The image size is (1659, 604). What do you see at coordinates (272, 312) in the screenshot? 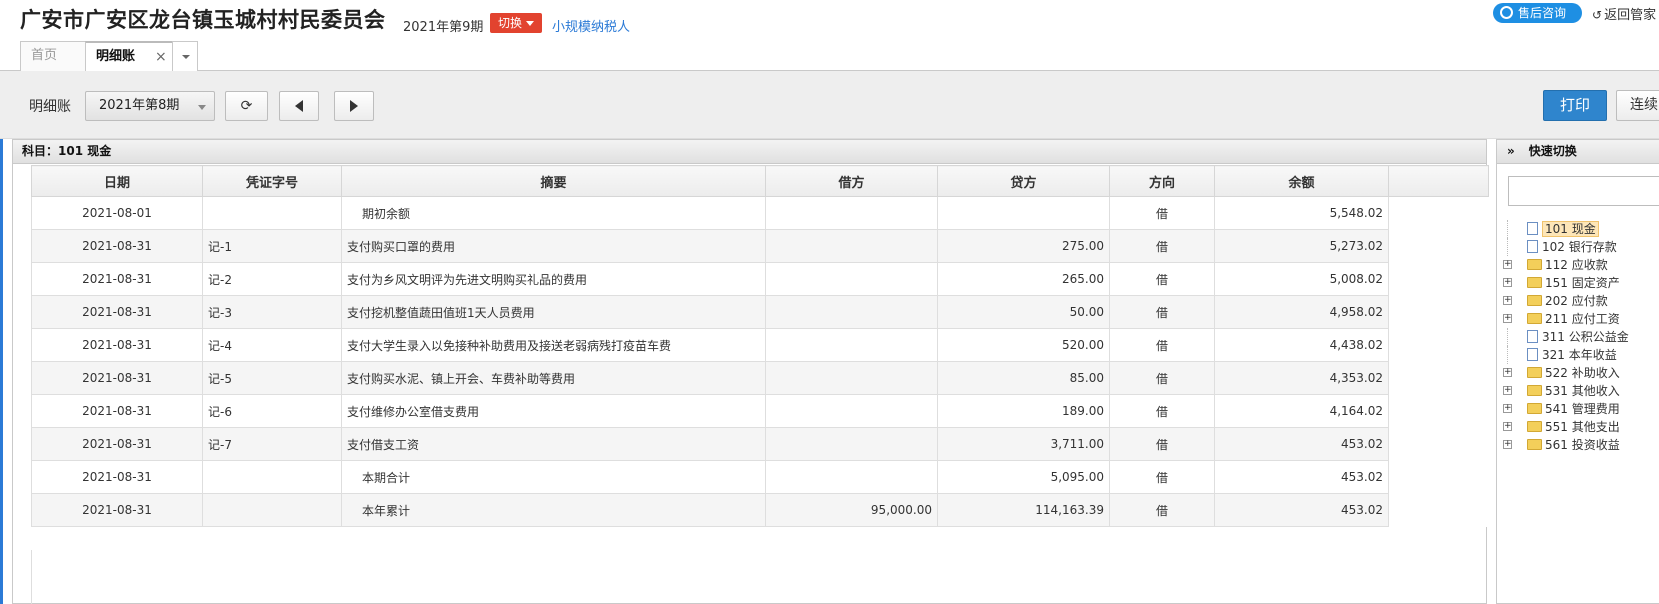
I see `cell-voucher: 记-3` at bounding box center [272, 312].